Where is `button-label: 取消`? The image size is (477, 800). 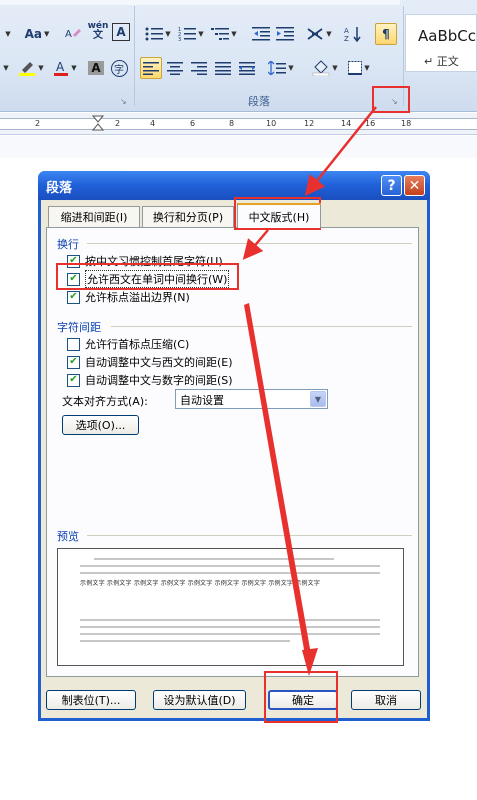
button-label: 取消 is located at coordinates (386, 700).